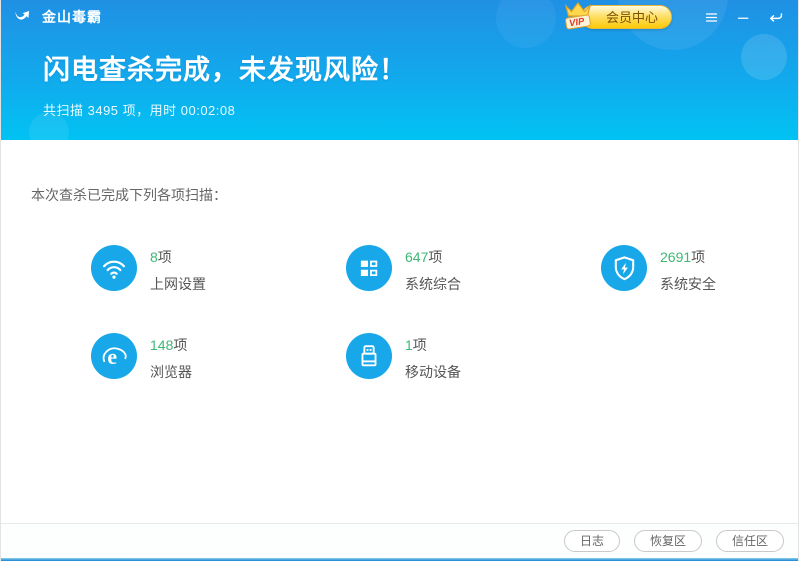 The height and width of the screenshot is (561, 799). What do you see at coordinates (24, 17) in the screenshot?
I see `app-logo-icon` at bounding box center [24, 17].